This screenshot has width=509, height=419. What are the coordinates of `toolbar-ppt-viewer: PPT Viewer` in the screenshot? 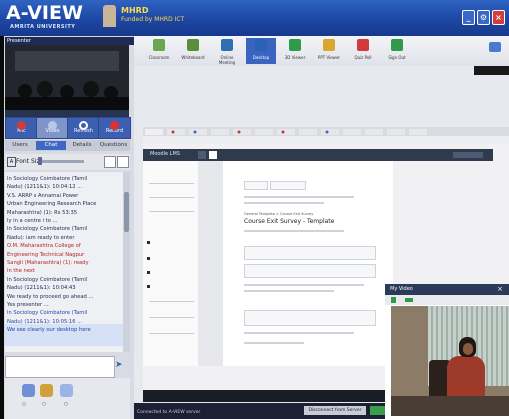 It's located at (329, 51).